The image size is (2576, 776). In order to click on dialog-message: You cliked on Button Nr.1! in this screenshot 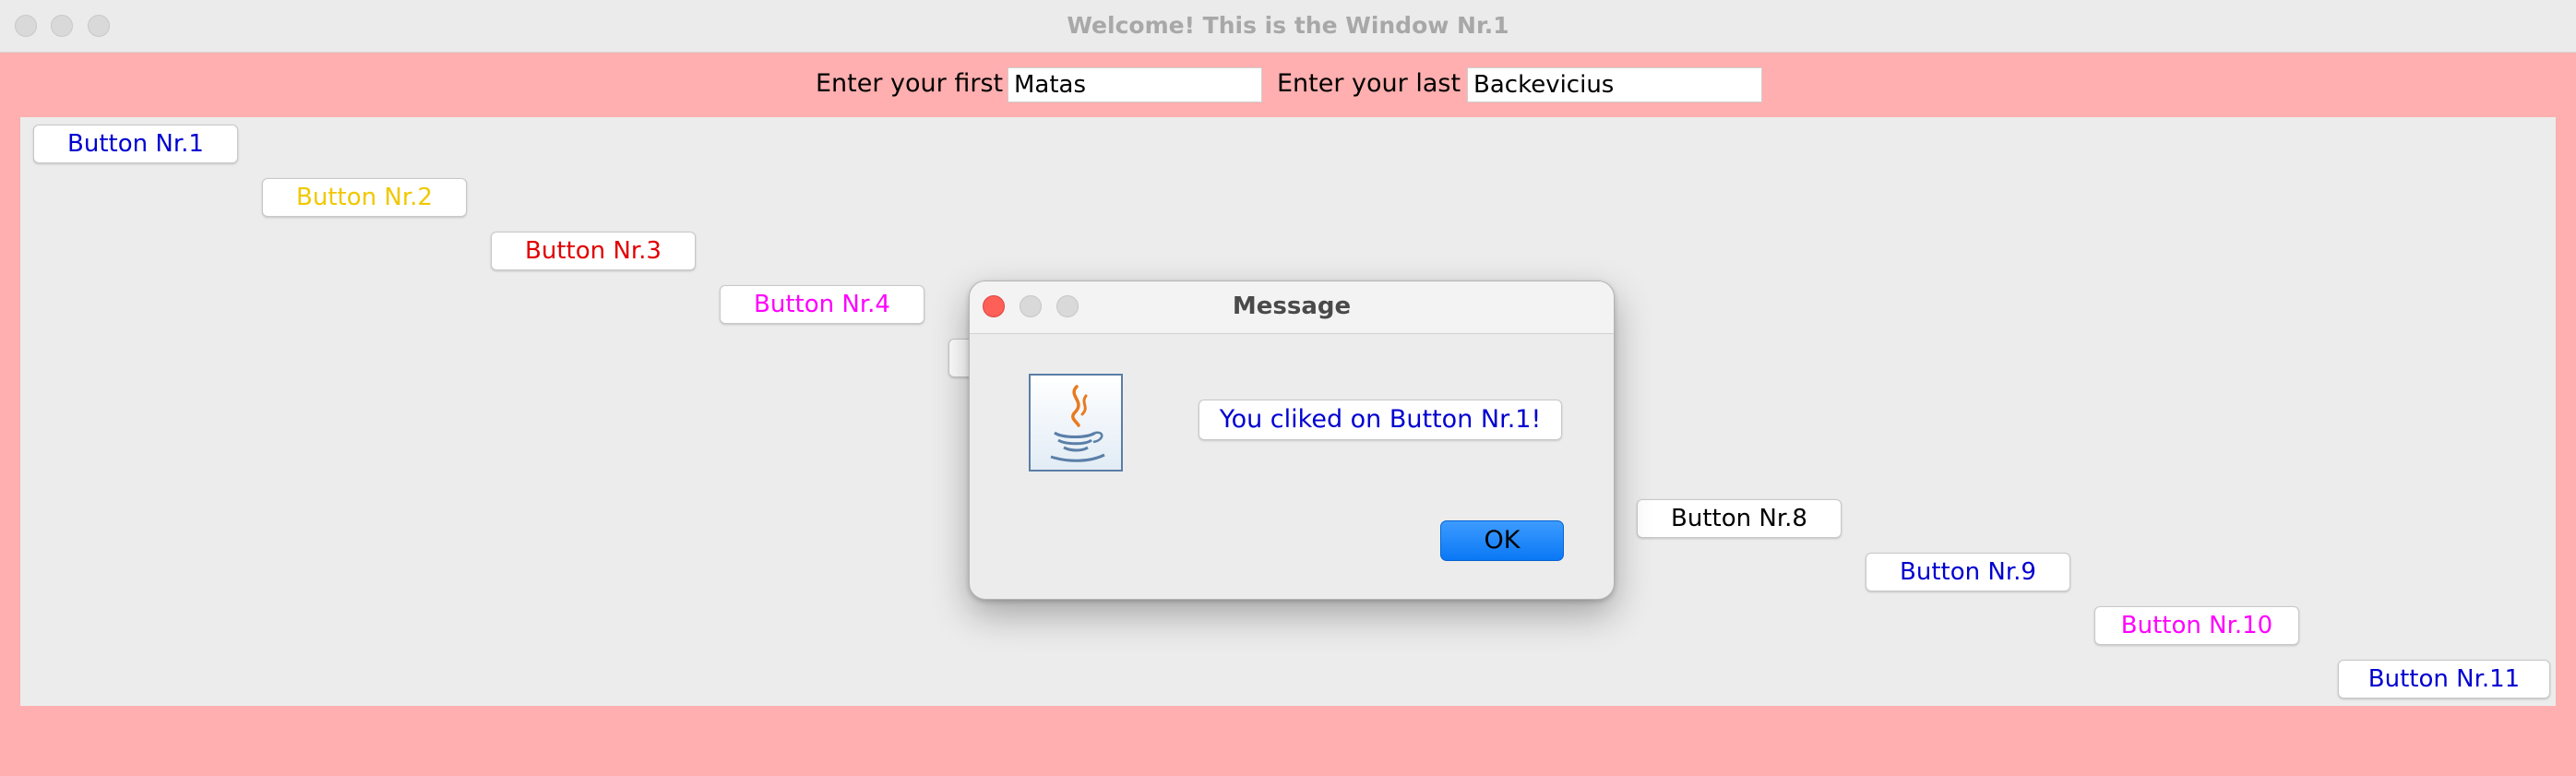, I will do `click(1380, 420)`.